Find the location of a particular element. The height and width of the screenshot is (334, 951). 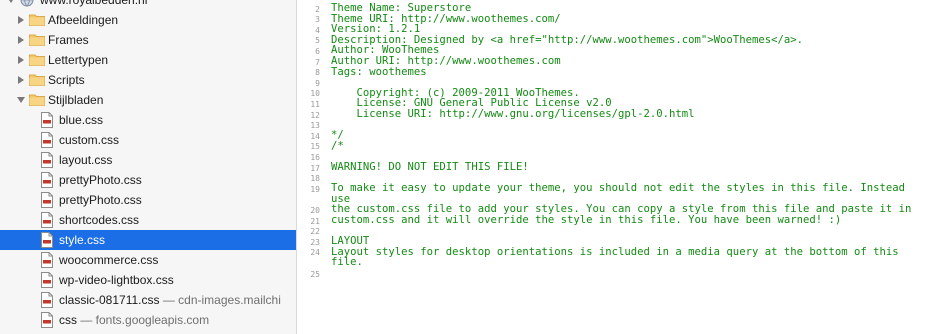

file-label: woocommerce.css is located at coordinates (108, 260).